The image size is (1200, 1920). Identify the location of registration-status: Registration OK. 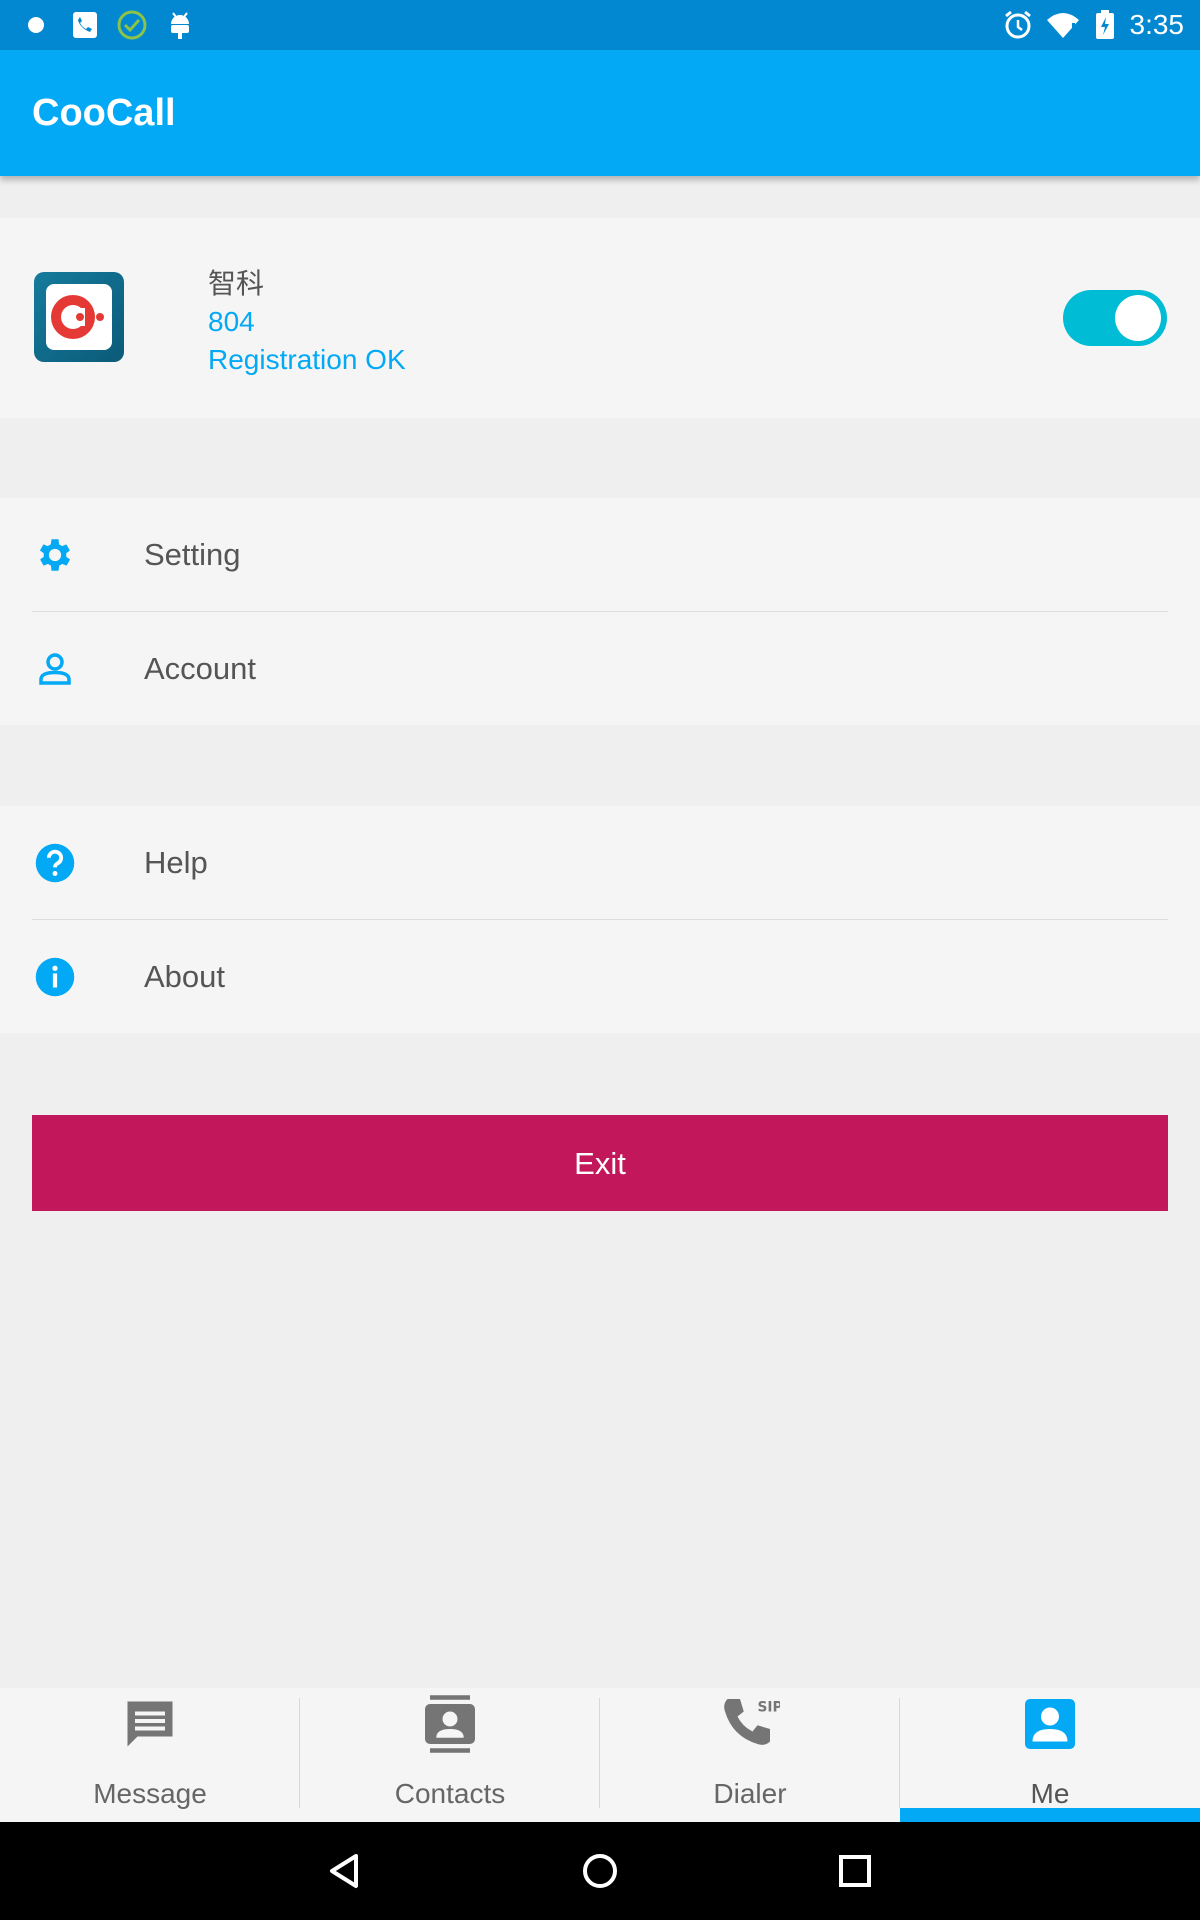
(307, 359).